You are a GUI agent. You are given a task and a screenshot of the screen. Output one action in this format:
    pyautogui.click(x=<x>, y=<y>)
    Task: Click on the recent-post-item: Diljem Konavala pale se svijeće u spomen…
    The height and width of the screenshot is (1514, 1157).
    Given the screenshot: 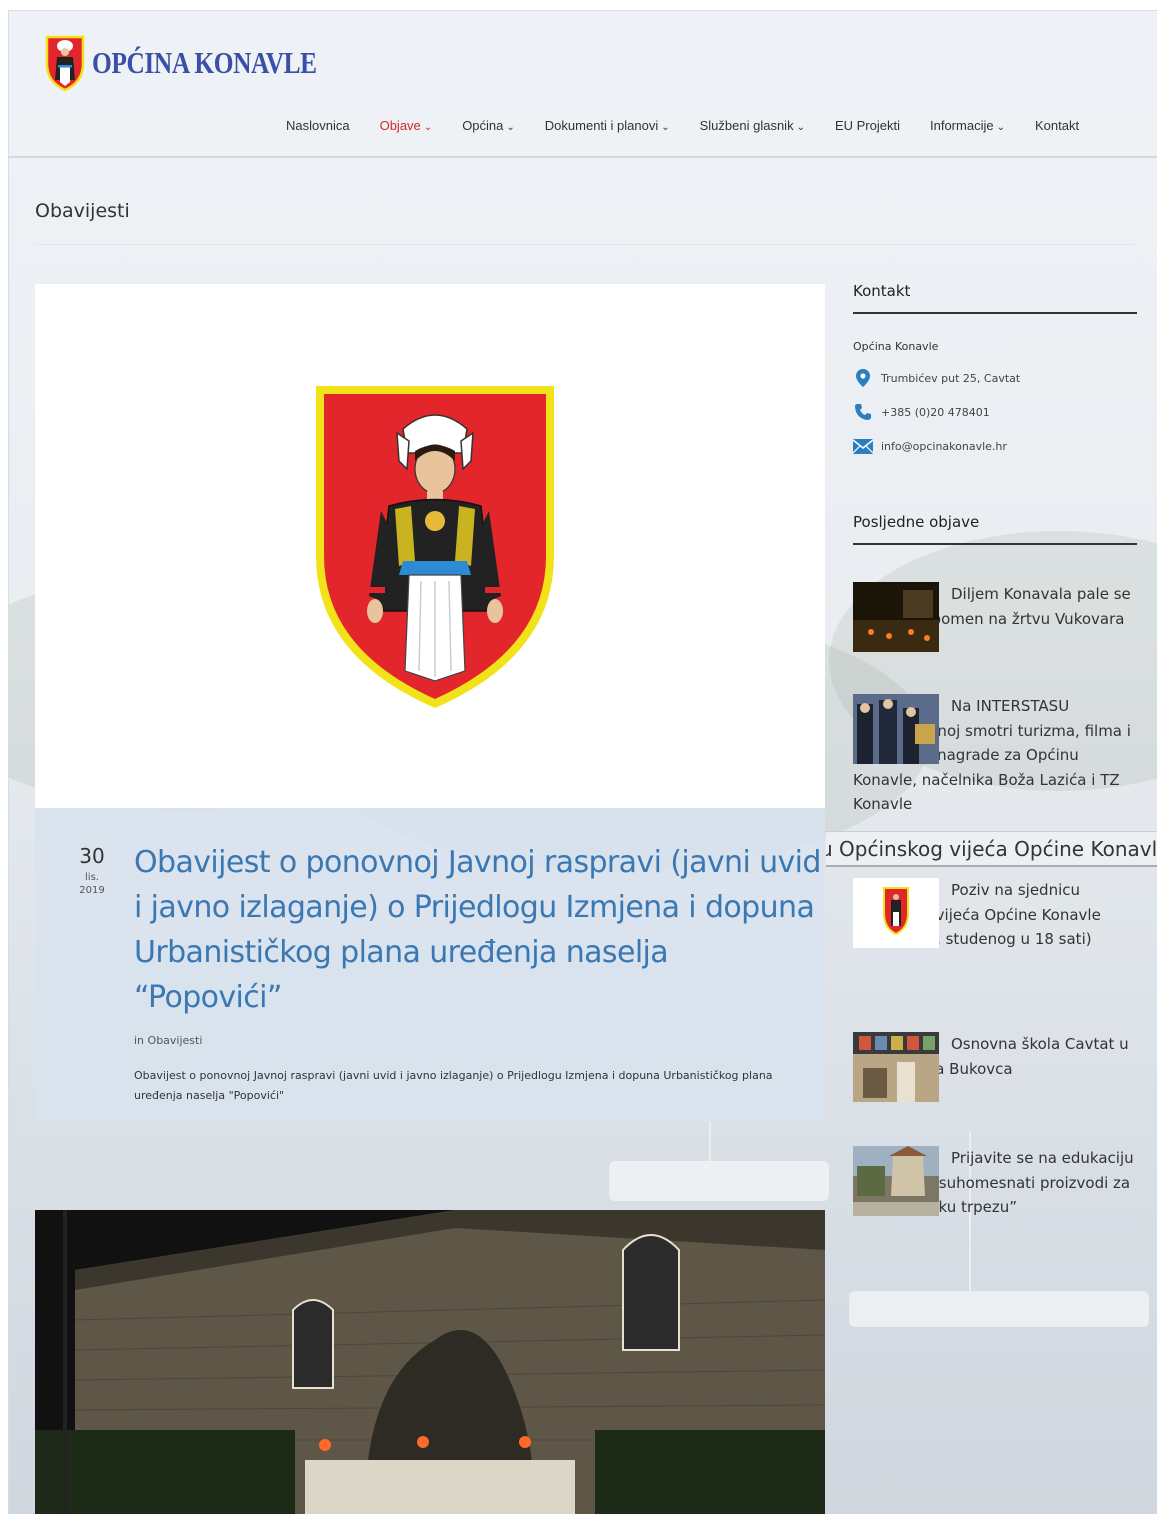 What is the action you would take?
    pyautogui.click(x=995, y=617)
    